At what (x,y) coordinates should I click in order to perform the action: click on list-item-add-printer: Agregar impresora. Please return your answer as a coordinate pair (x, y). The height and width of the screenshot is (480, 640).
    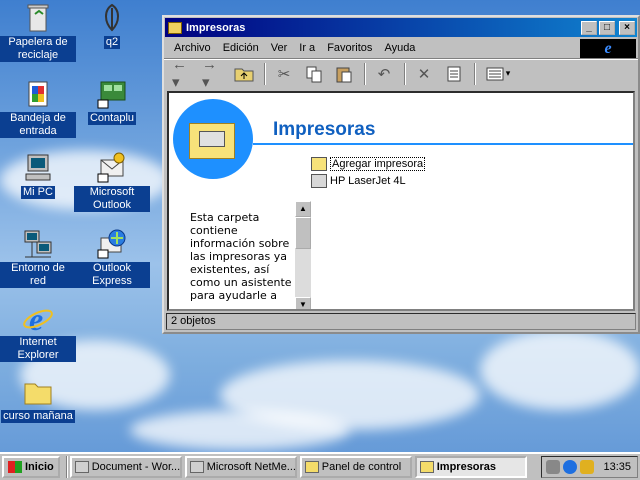
    Looking at the image, I should click on (368, 163).